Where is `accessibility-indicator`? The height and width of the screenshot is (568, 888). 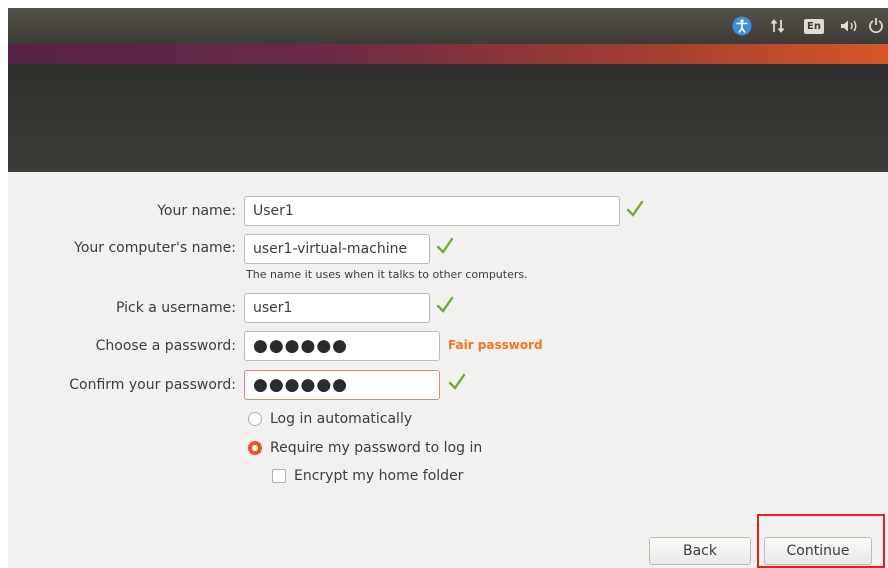 accessibility-indicator is located at coordinates (742, 26).